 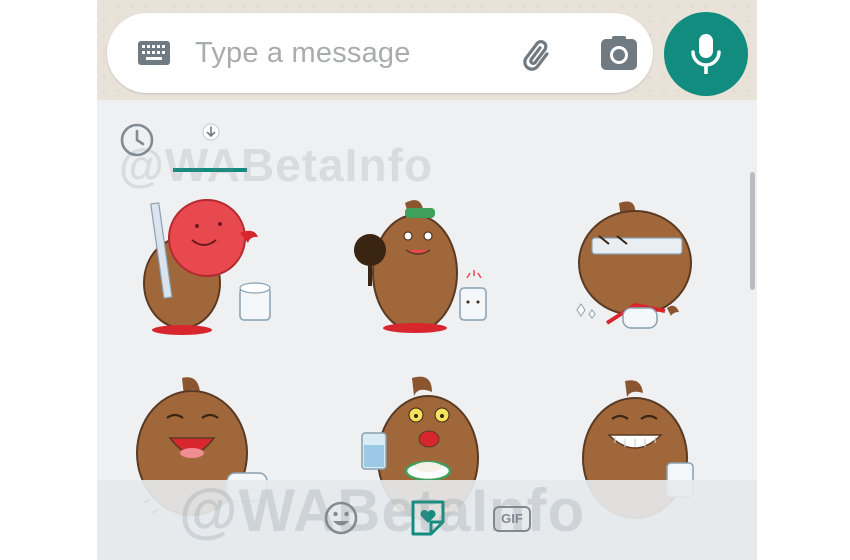 I want to click on emoji-sticker-gif-tabs: GIF @WABetaInfo, so click(x=427, y=518).